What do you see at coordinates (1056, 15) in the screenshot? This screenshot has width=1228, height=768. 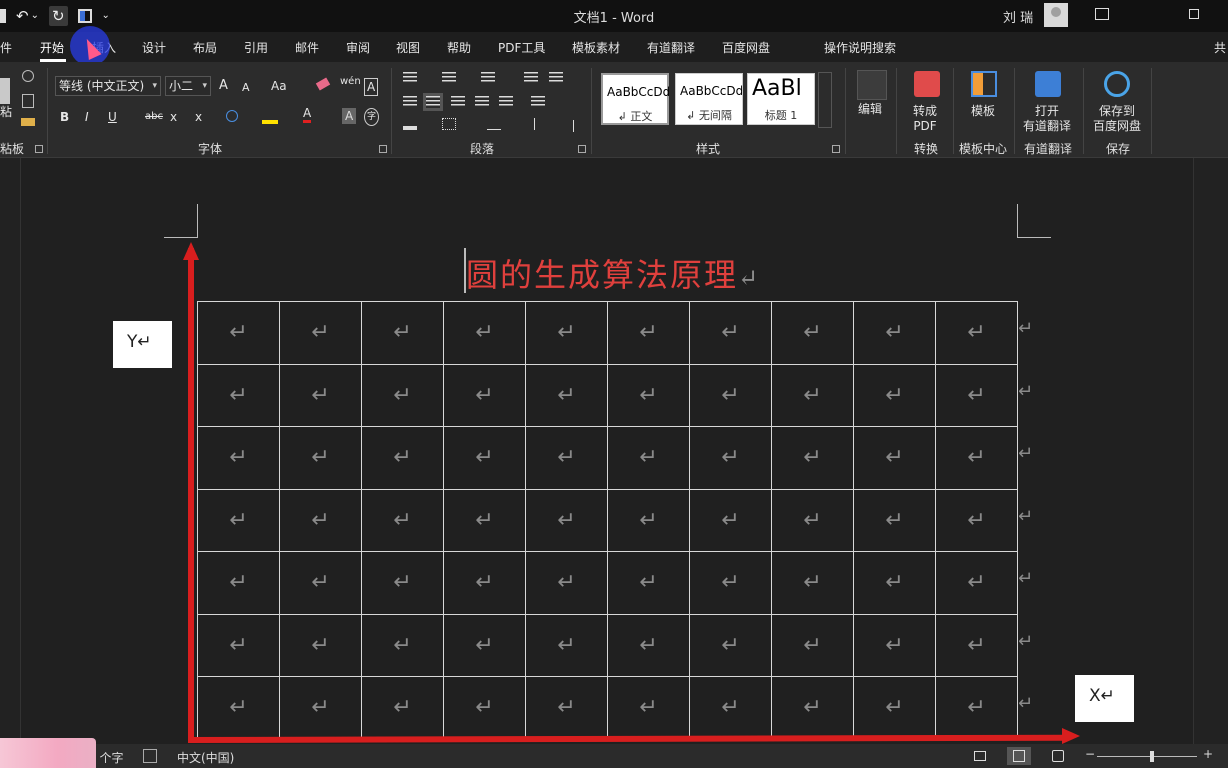 I see `avatar` at bounding box center [1056, 15].